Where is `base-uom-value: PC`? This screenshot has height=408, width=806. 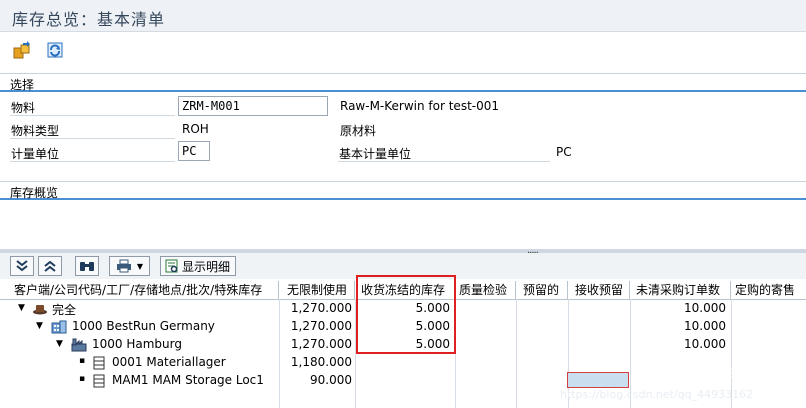
base-uom-value: PC is located at coordinates (564, 152).